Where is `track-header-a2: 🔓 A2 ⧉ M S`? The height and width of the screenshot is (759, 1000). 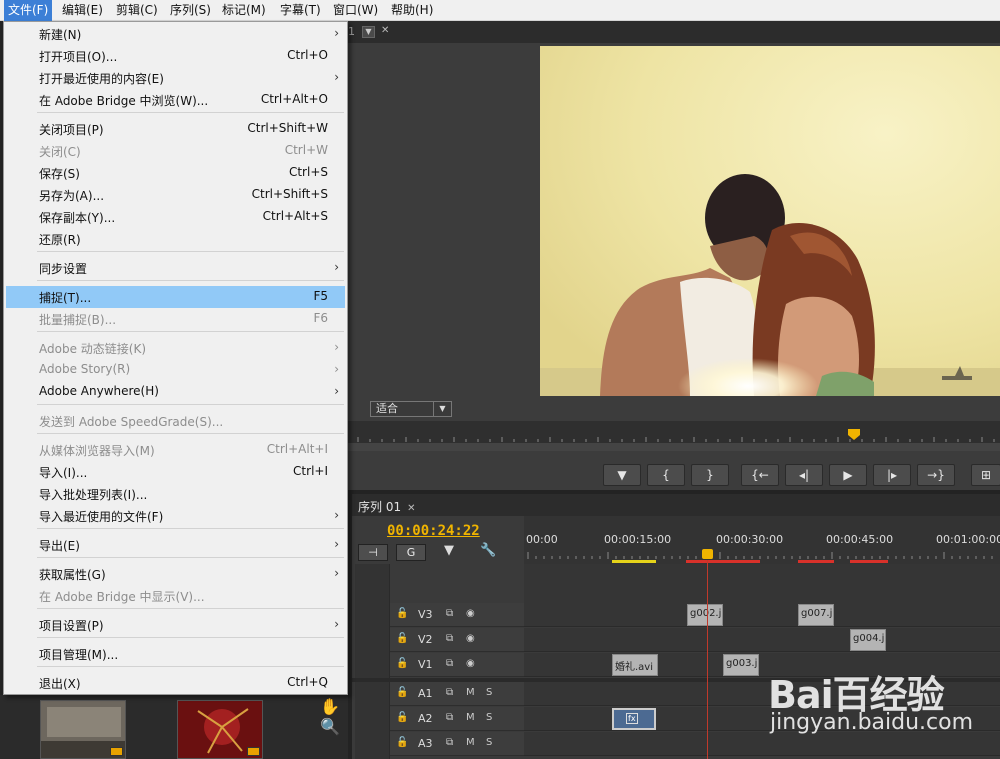
track-header-a2: 🔓 A2 ⧉ M S is located at coordinates (457, 719).